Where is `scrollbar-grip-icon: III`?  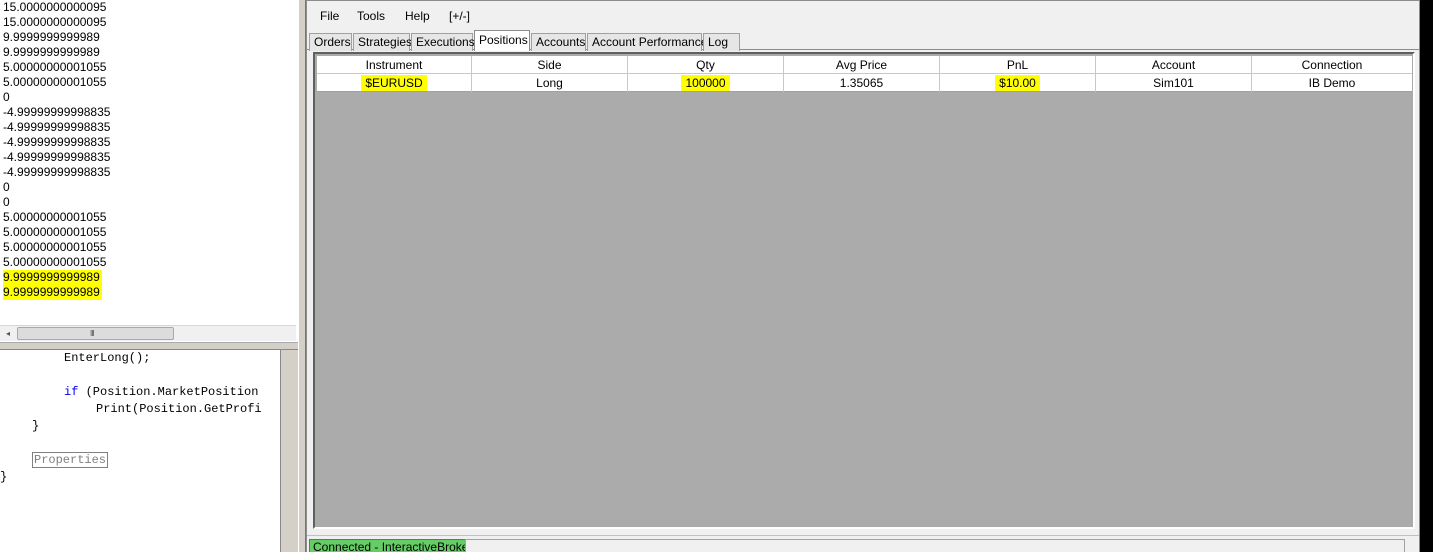 scrollbar-grip-icon: III is located at coordinates (92, 333).